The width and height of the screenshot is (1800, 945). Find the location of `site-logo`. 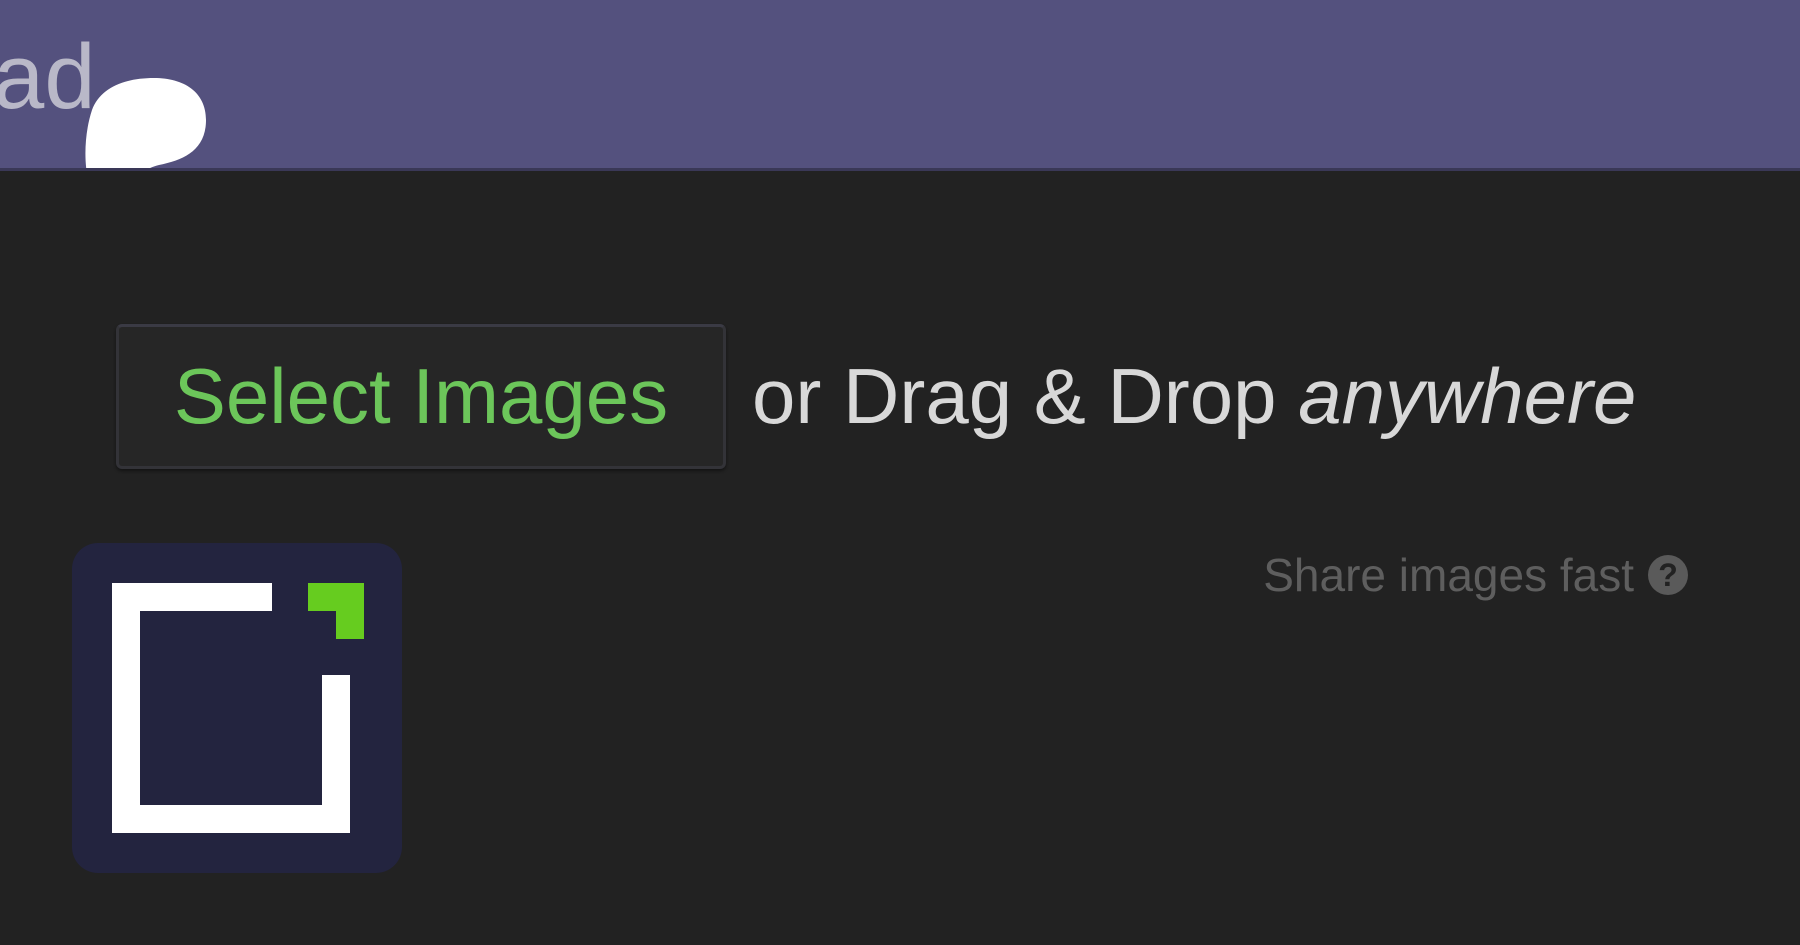

site-logo is located at coordinates (237, 708).